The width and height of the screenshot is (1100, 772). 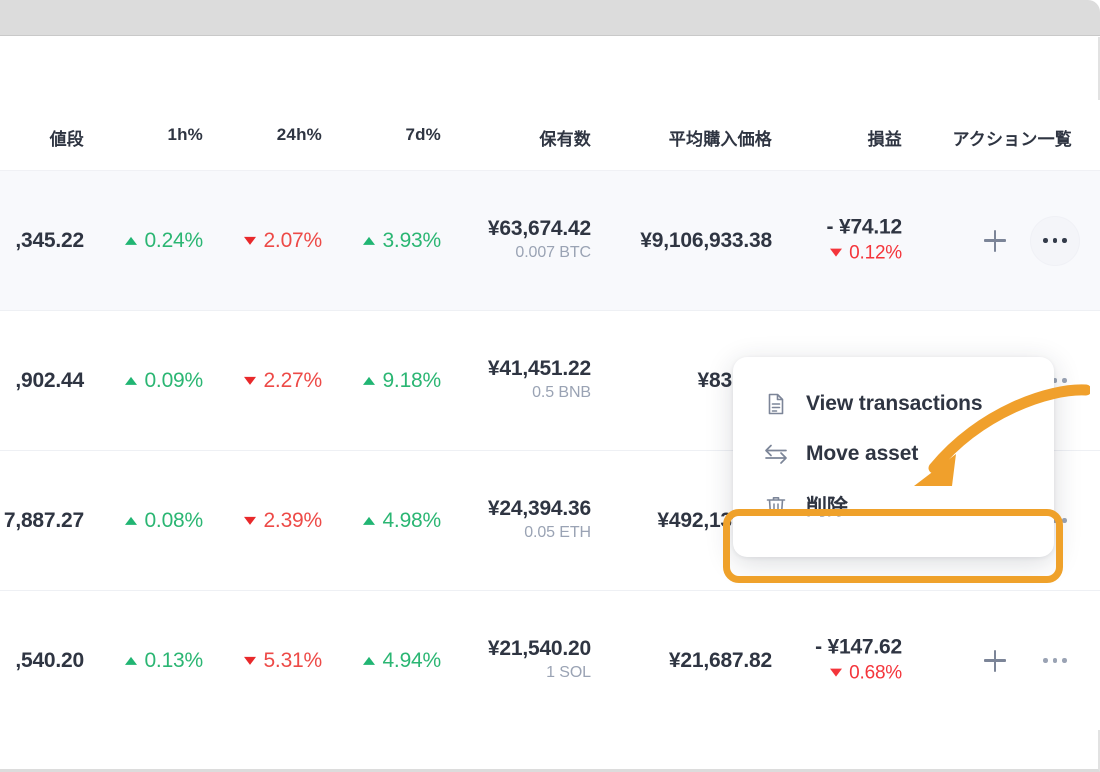 I want to click on menu-item-view-transactions: View transactions, so click(x=893, y=404).